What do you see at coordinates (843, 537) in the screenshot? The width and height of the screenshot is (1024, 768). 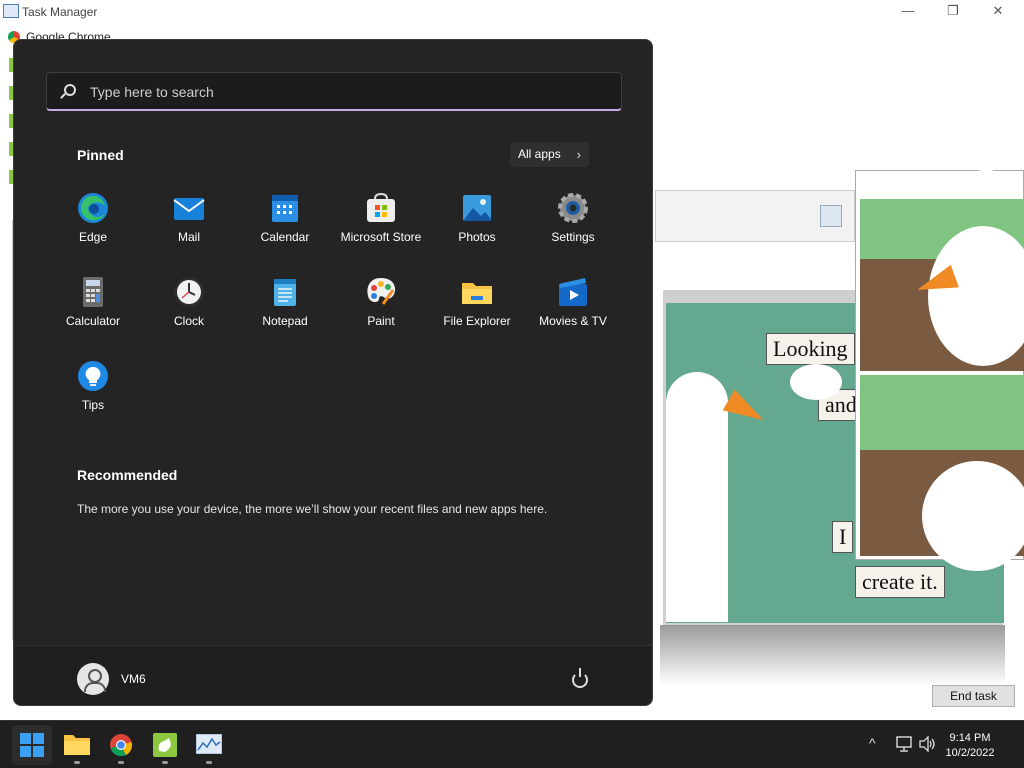 I see `comic-caption: I` at bounding box center [843, 537].